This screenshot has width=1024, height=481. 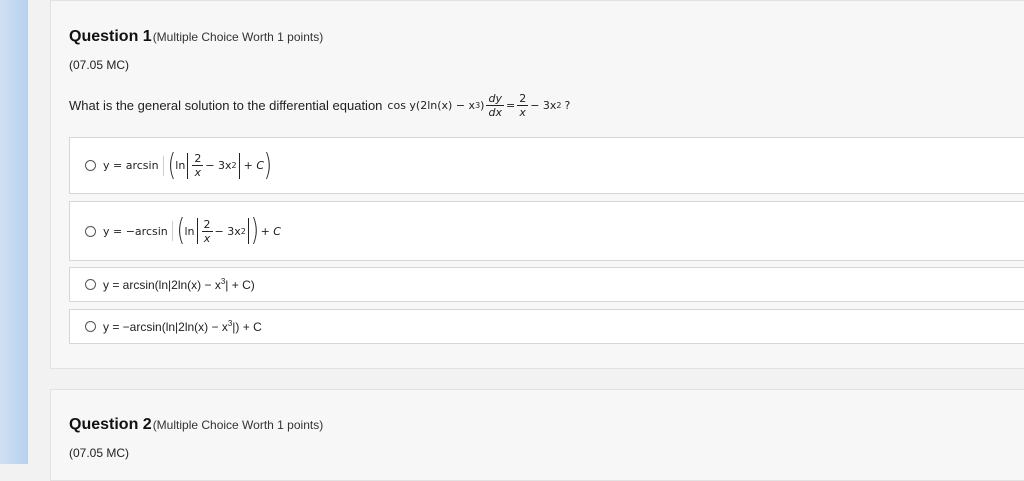 I want to click on answer-option-d: y = −arcsin(ln|2ln(x) − x3|) + C, so click(x=546, y=326).